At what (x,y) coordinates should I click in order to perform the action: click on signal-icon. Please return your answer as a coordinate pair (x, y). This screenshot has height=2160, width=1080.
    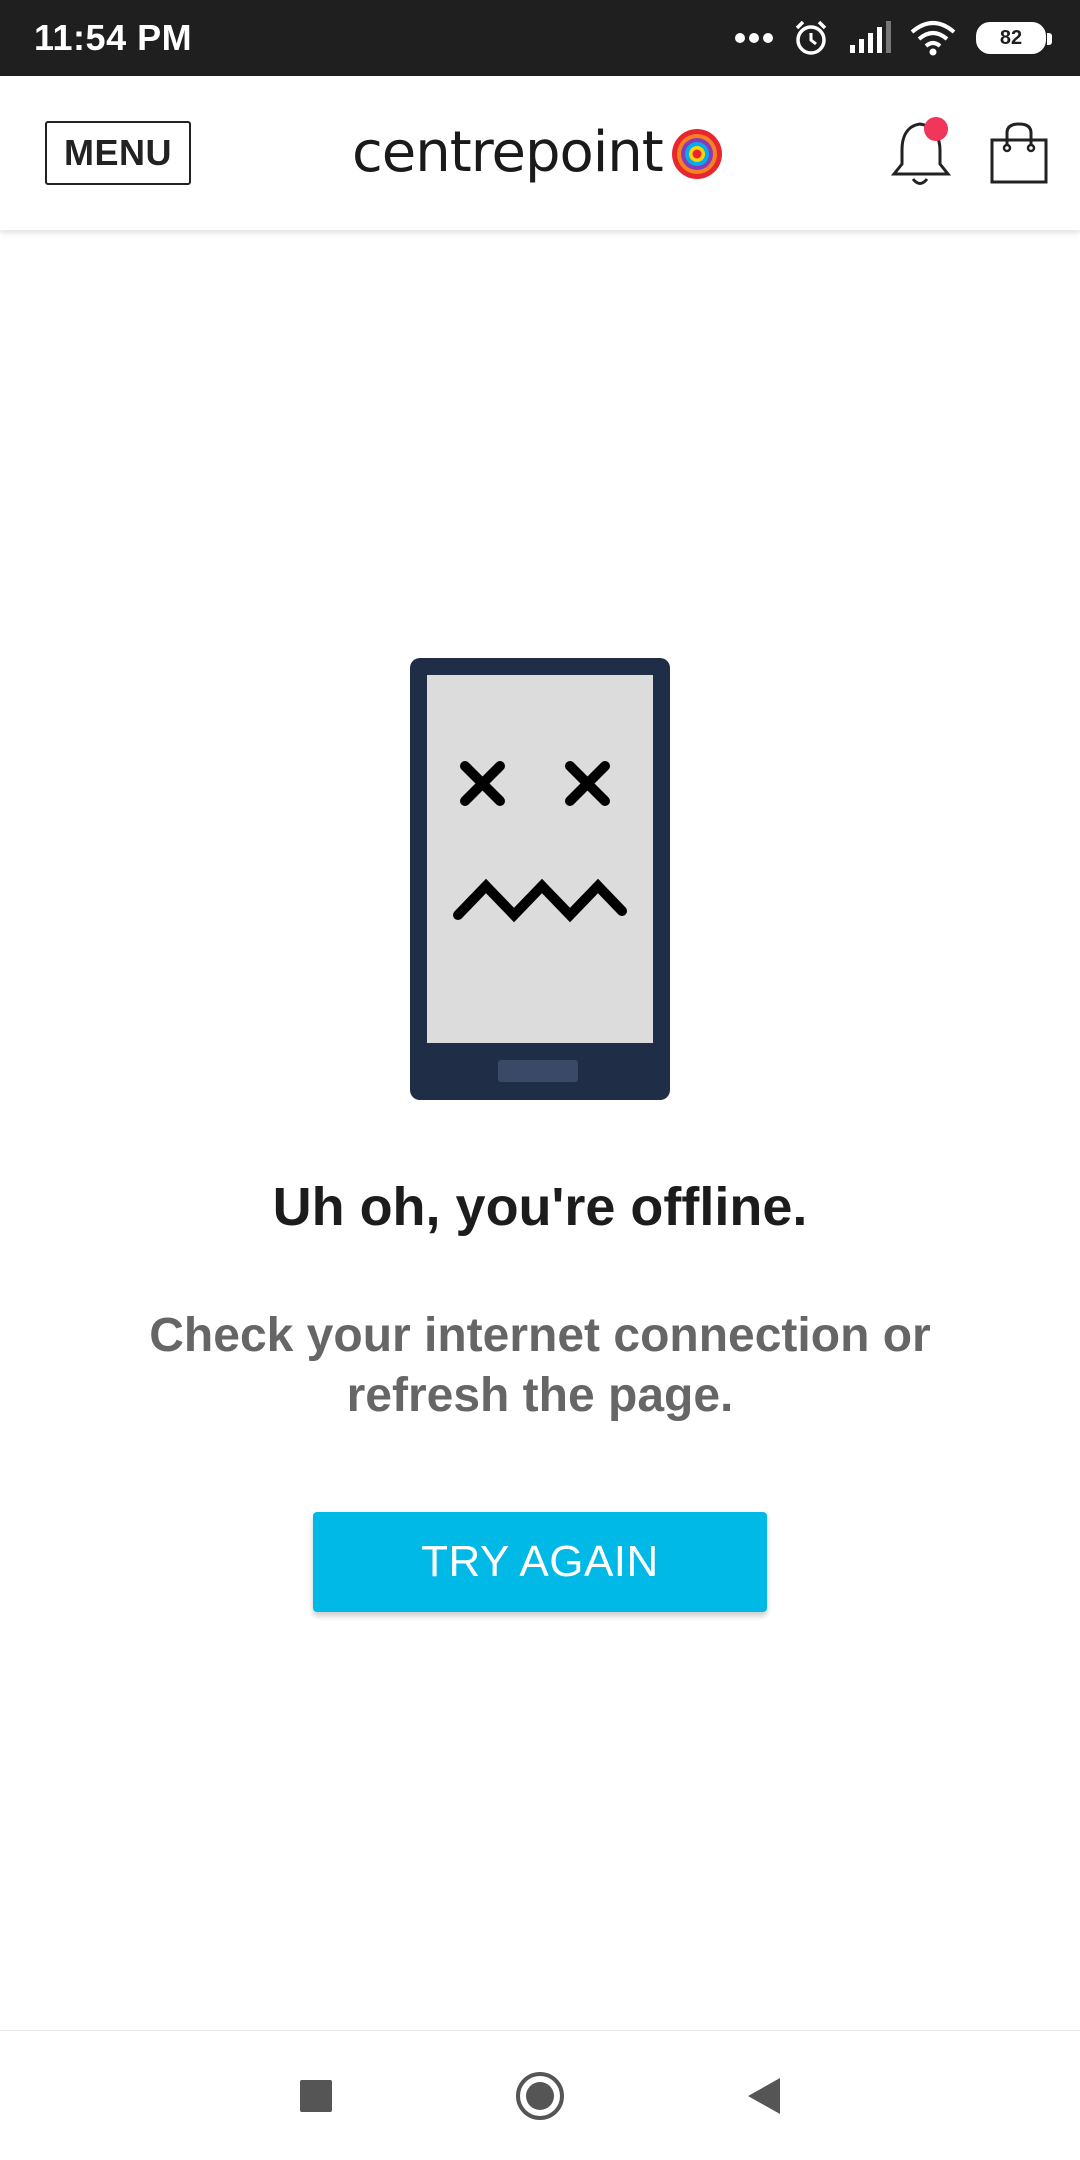
    Looking at the image, I should click on (870, 38).